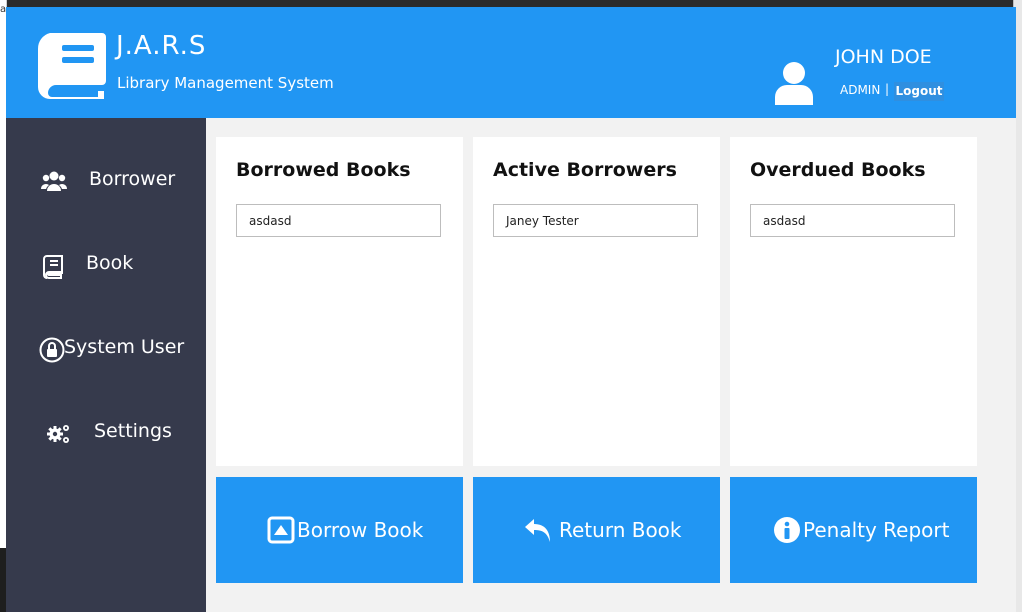 The height and width of the screenshot is (612, 1022). Describe the element at coordinates (54, 181) in the screenshot. I see `users-icon` at that location.